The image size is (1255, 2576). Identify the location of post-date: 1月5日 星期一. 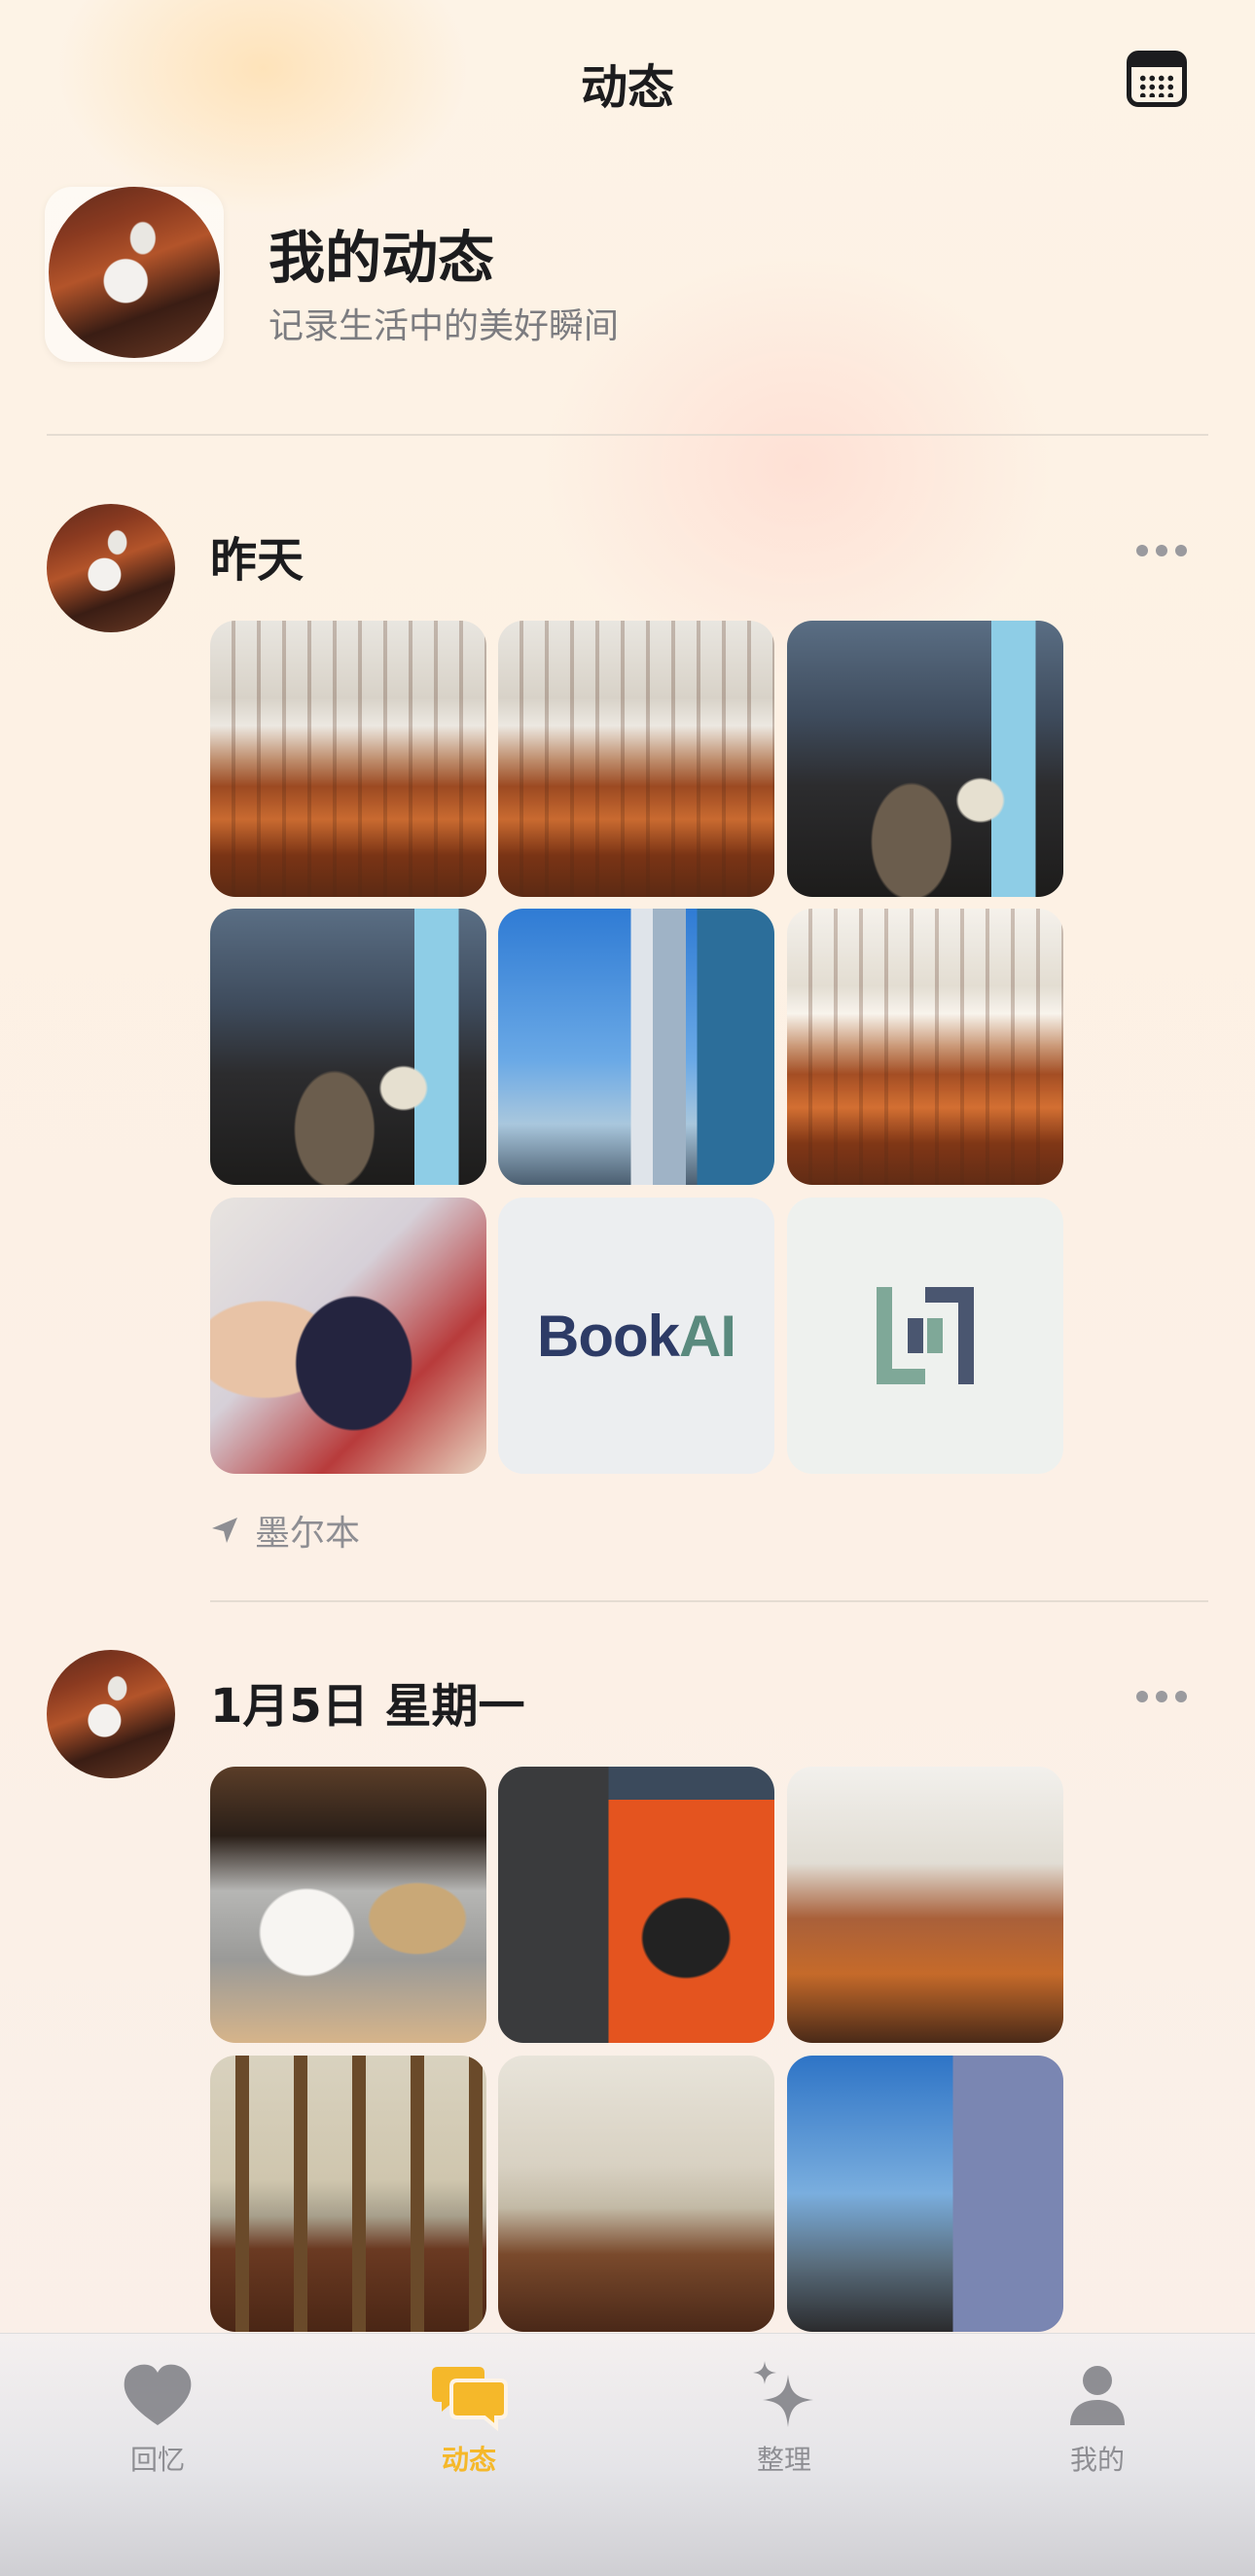
(367, 1706).